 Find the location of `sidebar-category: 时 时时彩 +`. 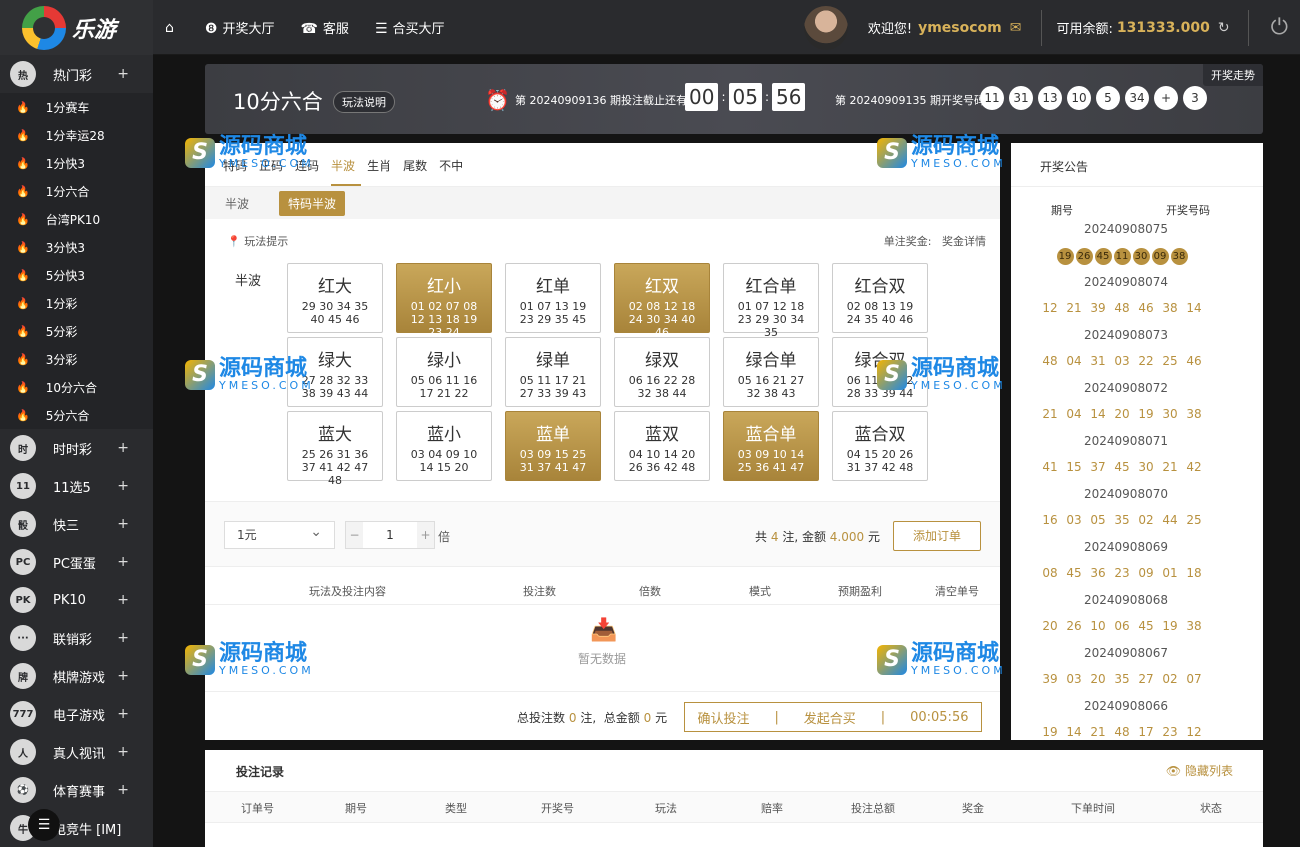

sidebar-category: 时 时时彩 + is located at coordinates (76, 448).